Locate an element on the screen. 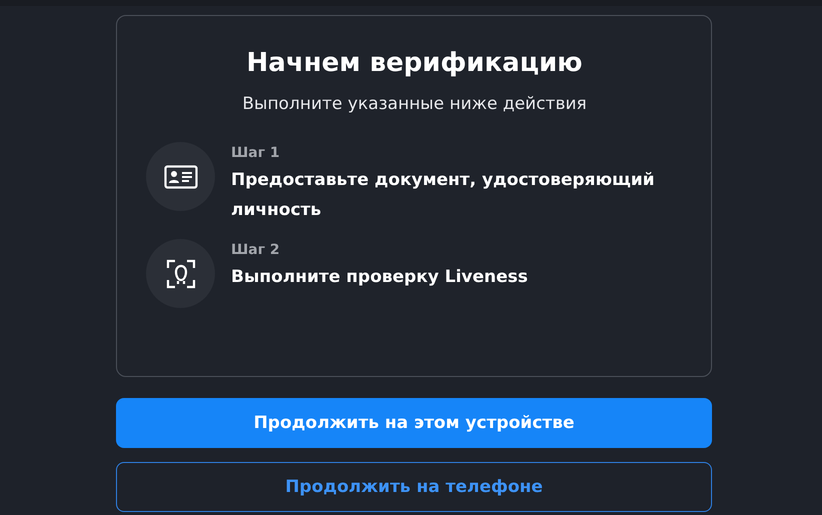 This screenshot has width=822, height=515. step-label: Шаг 1 is located at coordinates (256, 153).